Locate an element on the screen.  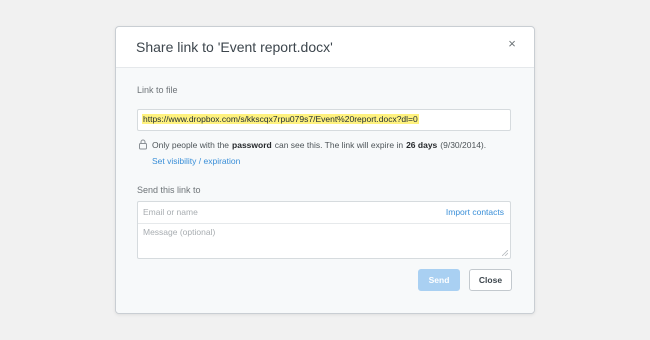
dialog-header: Share link to 'Event report.docx' × is located at coordinates (325, 47).